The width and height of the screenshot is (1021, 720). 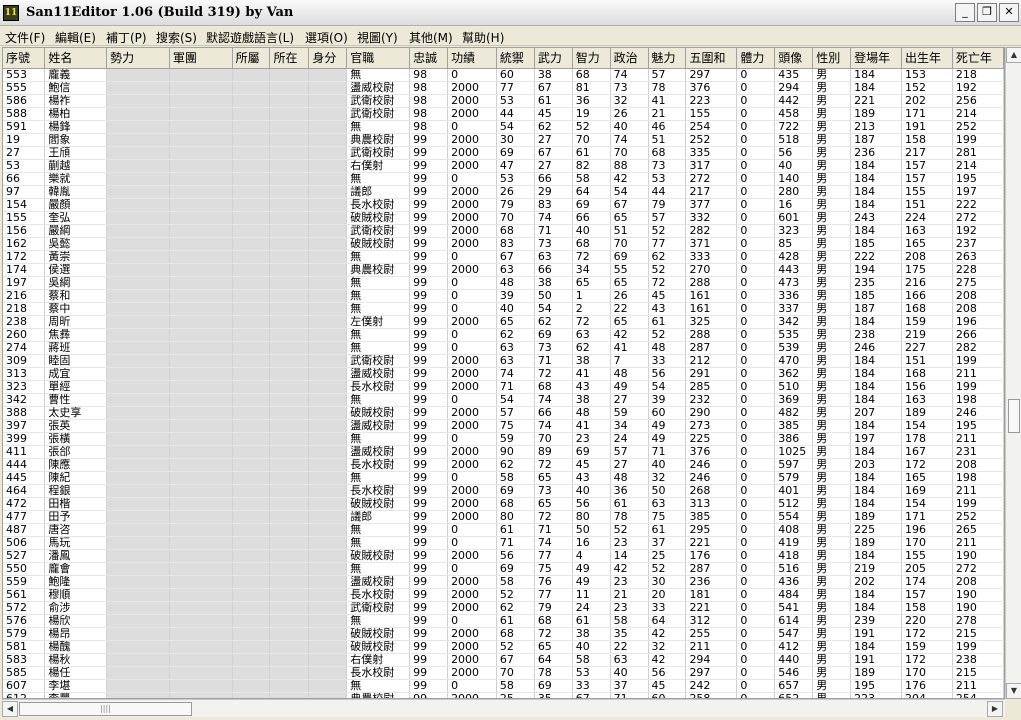 What do you see at coordinates (76, 244) in the screenshot?
I see `table-cell: 吳懿` at bounding box center [76, 244].